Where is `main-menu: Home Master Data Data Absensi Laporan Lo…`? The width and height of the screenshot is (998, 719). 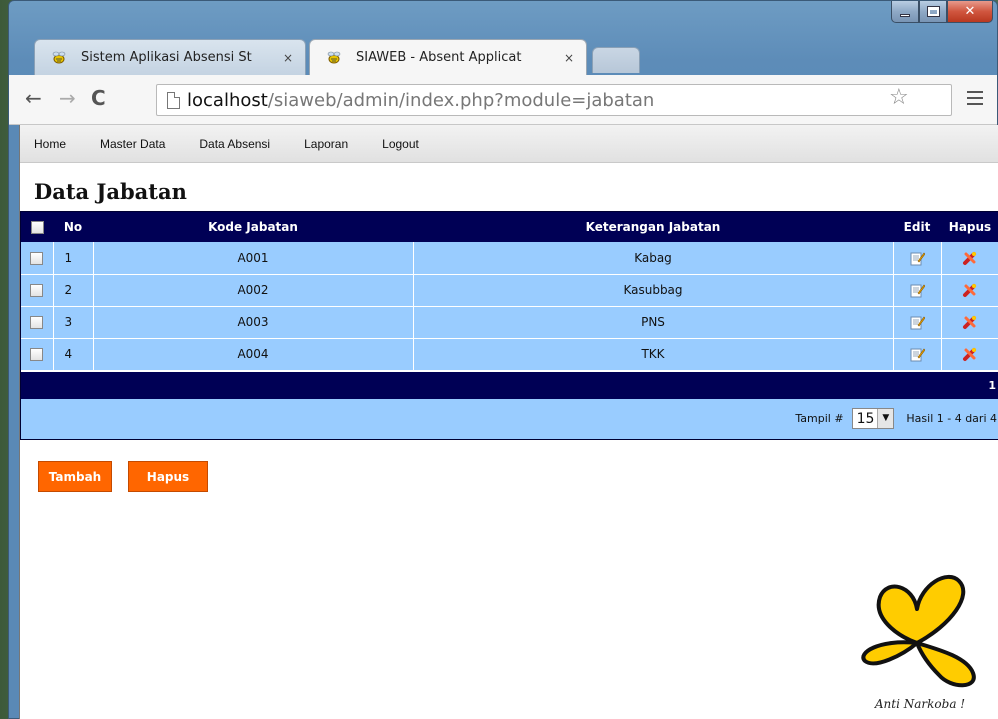 main-menu: Home Master Data Data Absensi Laporan Lo… is located at coordinates (509, 144).